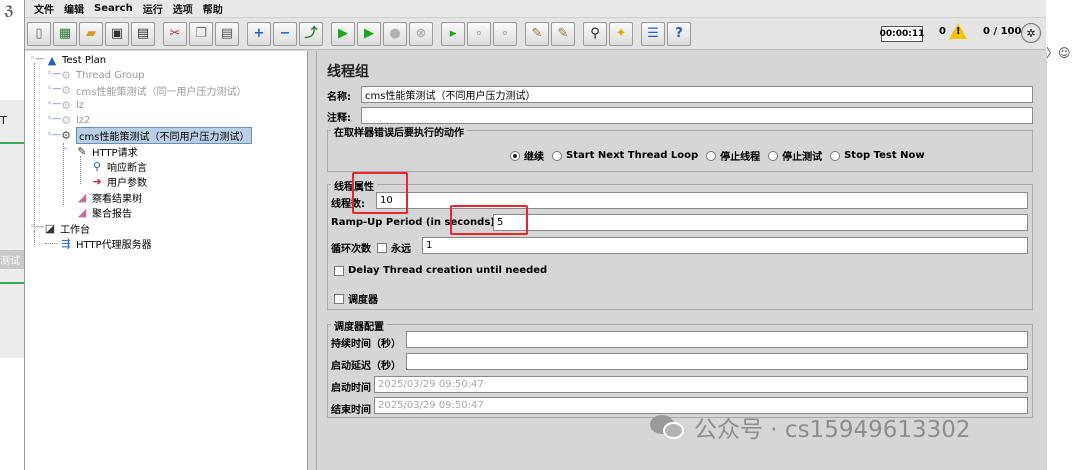 This screenshot has width=1080, height=470. I want to click on stop-icon: ●, so click(395, 33).